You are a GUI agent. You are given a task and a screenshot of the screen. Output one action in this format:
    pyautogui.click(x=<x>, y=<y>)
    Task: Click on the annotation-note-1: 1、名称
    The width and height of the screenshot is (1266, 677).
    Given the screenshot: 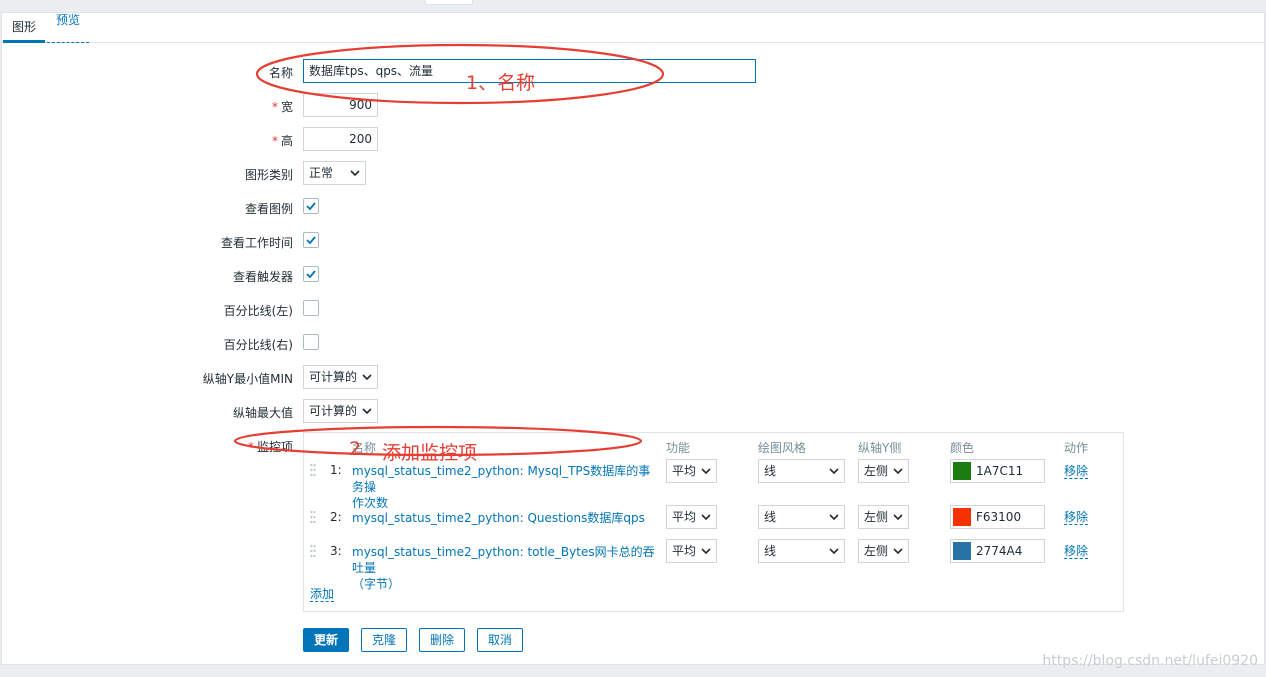 What is the action you would take?
    pyautogui.click(x=501, y=83)
    